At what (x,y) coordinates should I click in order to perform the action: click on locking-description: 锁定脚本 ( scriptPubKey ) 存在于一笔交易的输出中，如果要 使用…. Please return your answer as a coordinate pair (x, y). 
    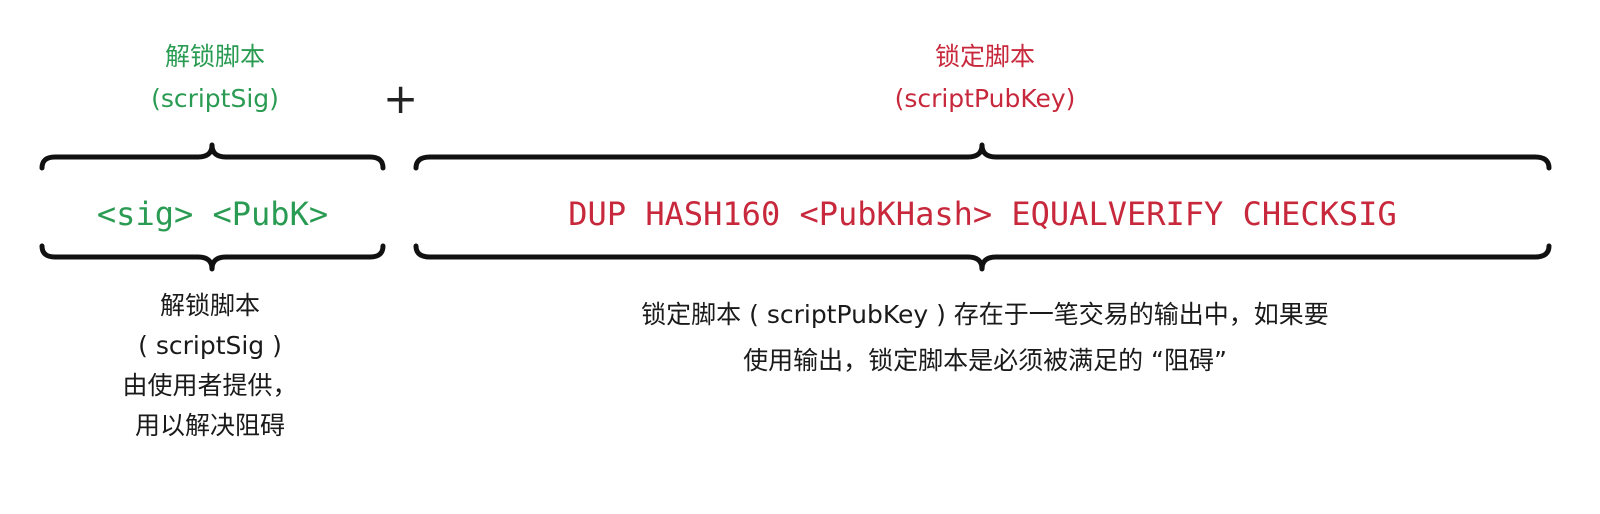
    Looking at the image, I should click on (985, 338).